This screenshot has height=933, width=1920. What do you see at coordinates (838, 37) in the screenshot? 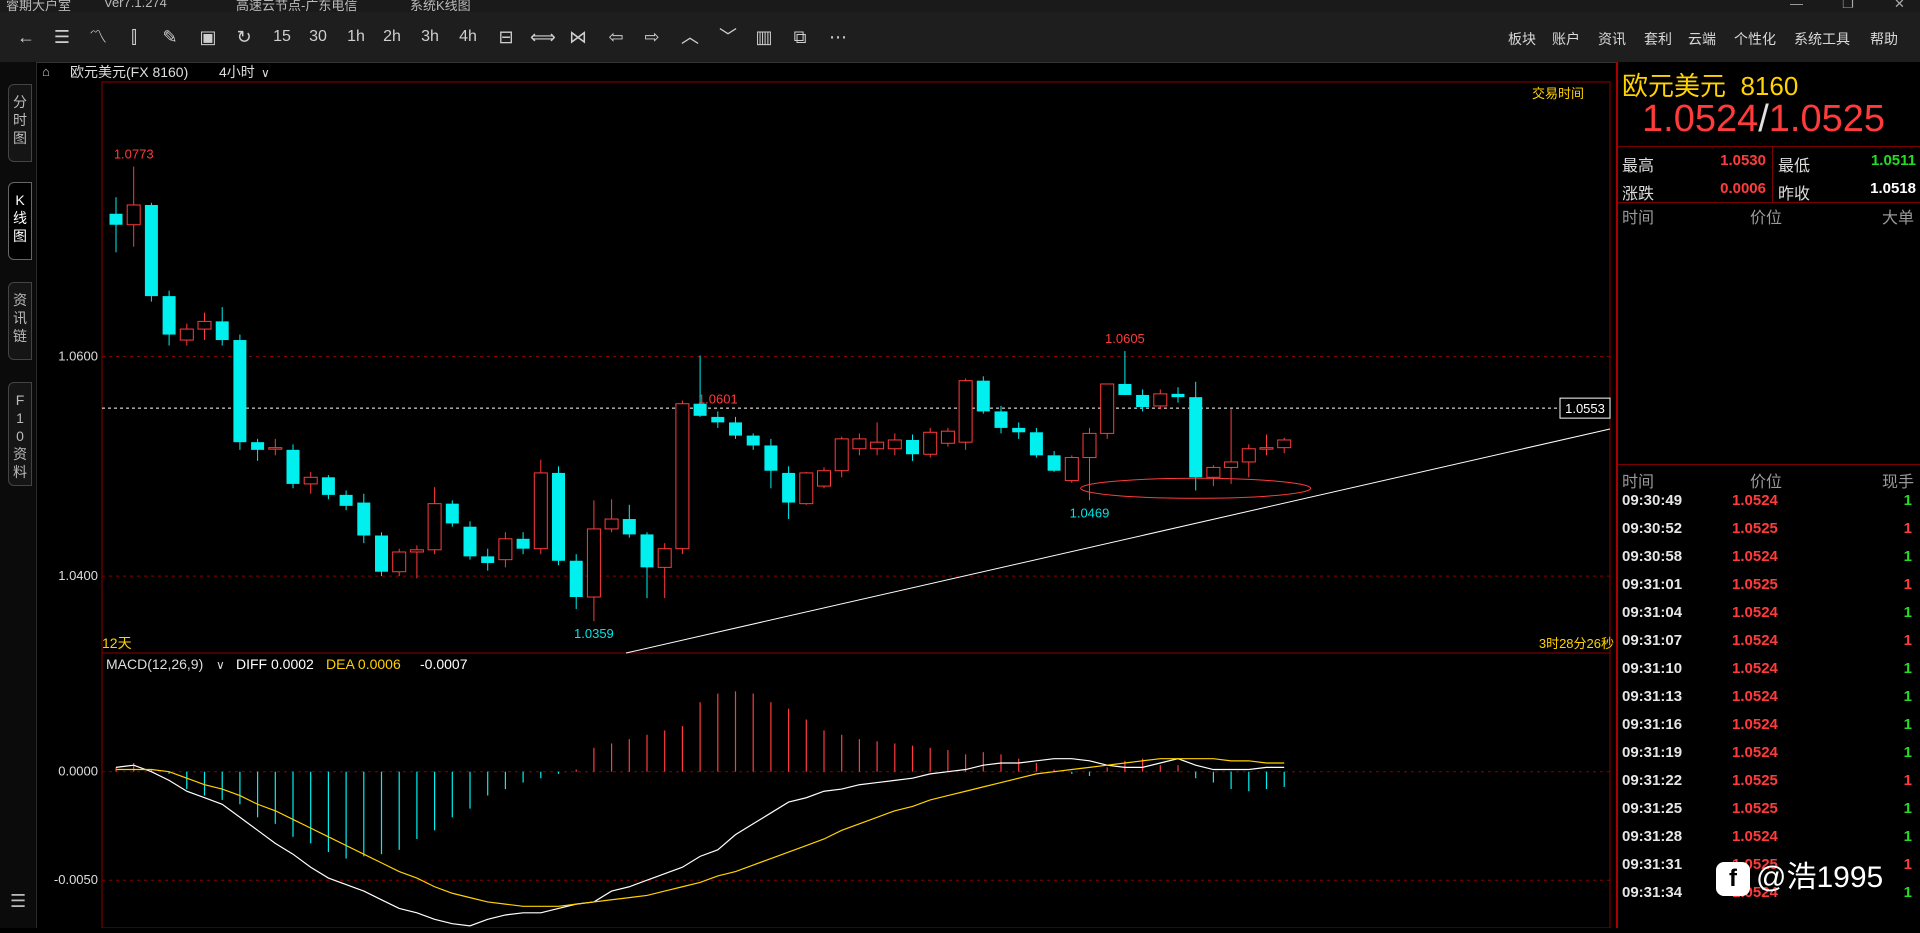
I see `more-icon: ⋯` at bounding box center [838, 37].